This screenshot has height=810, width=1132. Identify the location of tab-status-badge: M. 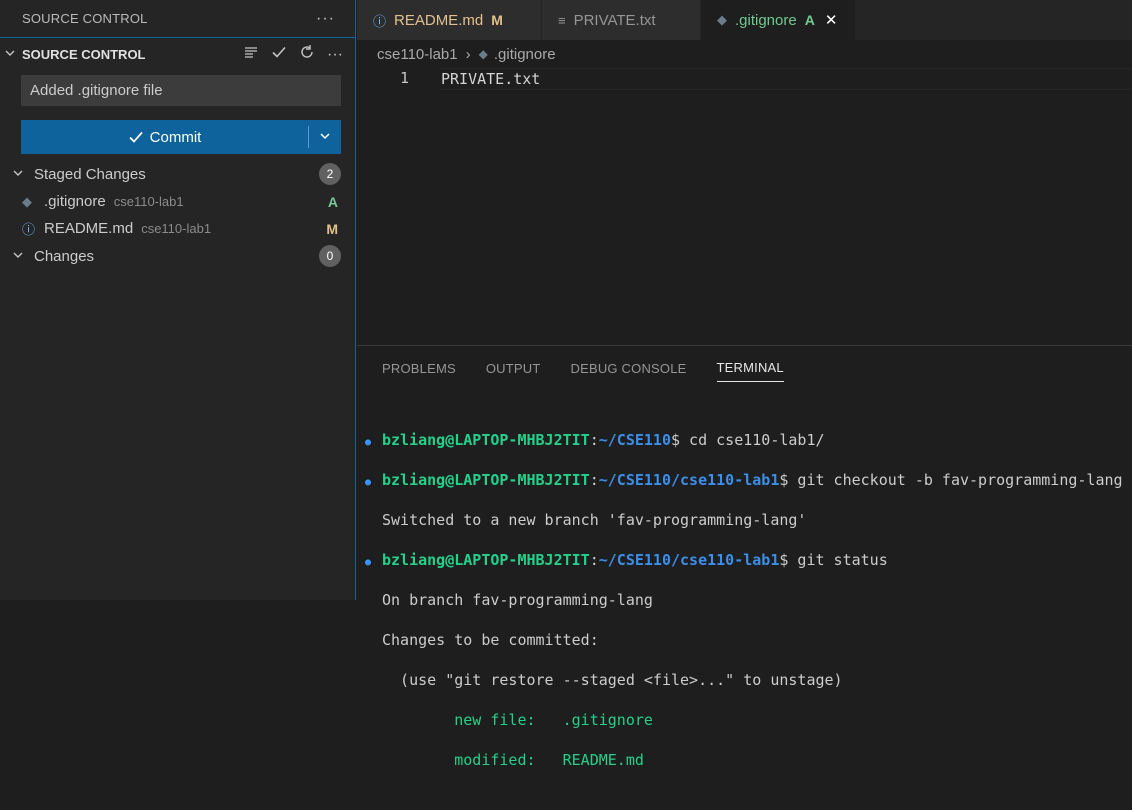
(497, 20).